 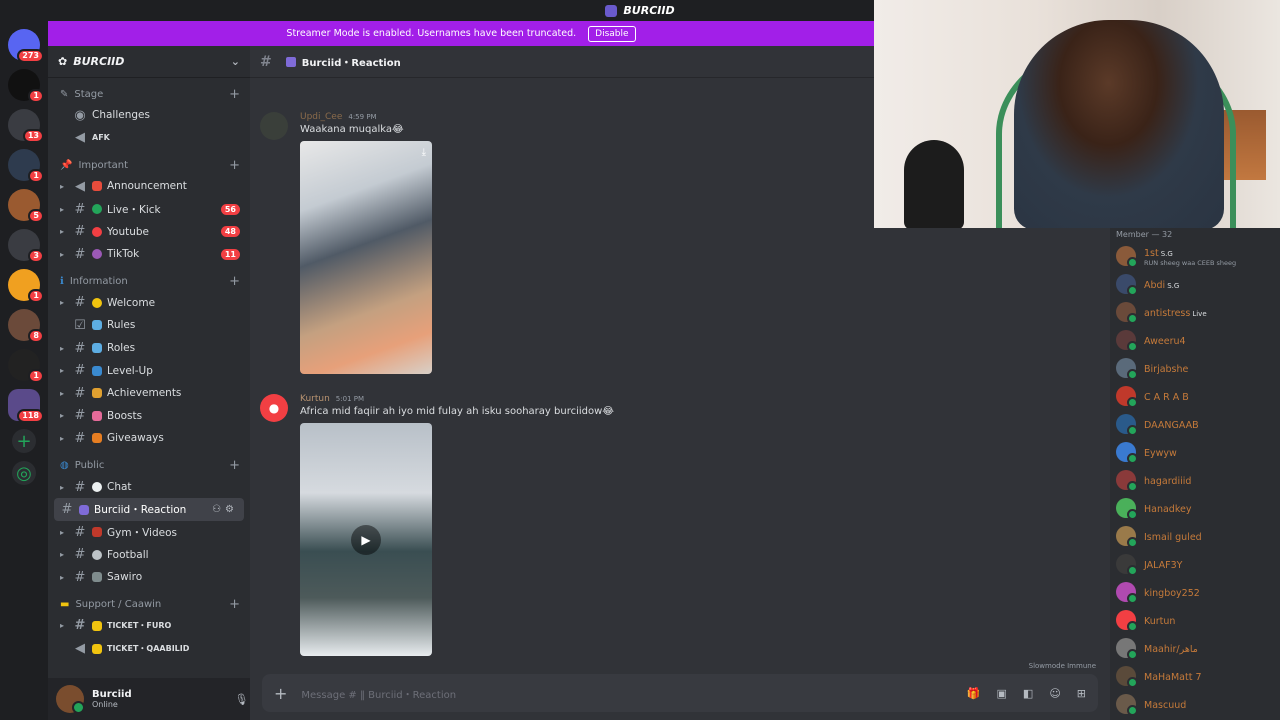 I want to click on message-author: Kurtun, so click(x=315, y=399).